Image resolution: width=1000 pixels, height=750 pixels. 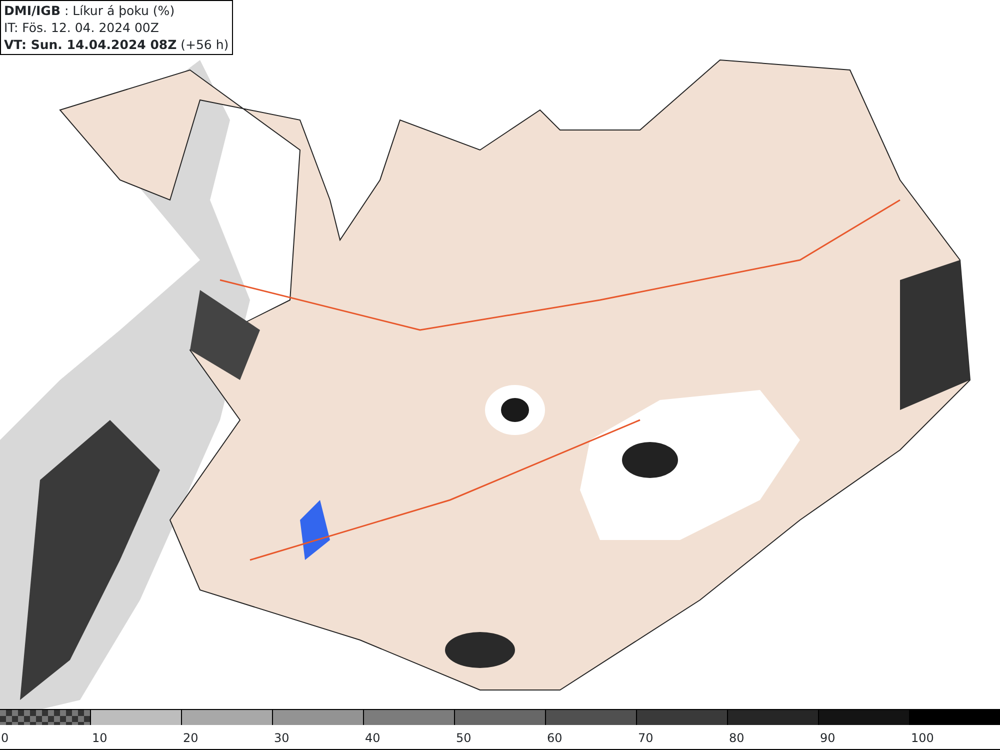 What do you see at coordinates (4, 738) in the screenshot?
I see `legend-tick-label: 0` at bounding box center [4, 738].